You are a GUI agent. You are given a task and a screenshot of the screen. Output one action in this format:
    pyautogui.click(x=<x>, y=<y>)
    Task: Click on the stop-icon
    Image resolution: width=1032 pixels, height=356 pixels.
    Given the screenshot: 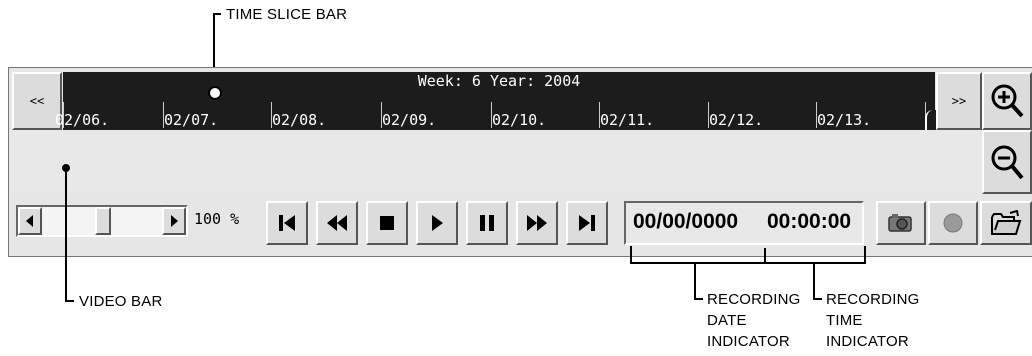 What is the action you would take?
    pyautogui.click(x=387, y=223)
    